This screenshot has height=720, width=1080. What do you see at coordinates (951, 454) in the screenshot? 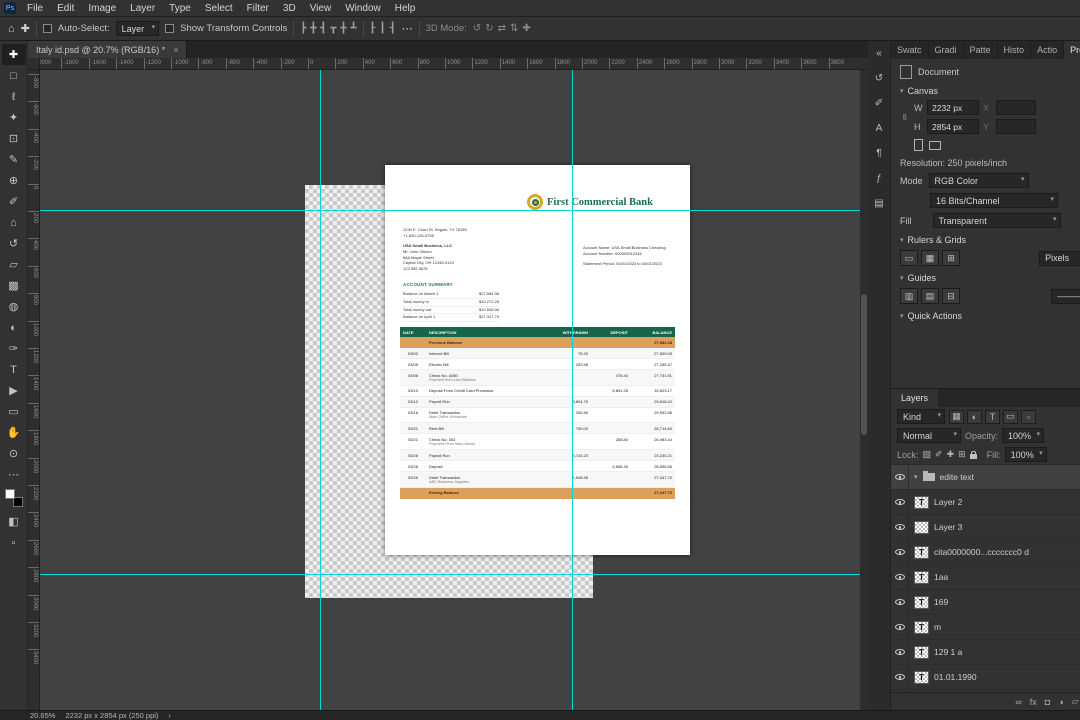
I see `lock-icon: ✚` at bounding box center [951, 454].